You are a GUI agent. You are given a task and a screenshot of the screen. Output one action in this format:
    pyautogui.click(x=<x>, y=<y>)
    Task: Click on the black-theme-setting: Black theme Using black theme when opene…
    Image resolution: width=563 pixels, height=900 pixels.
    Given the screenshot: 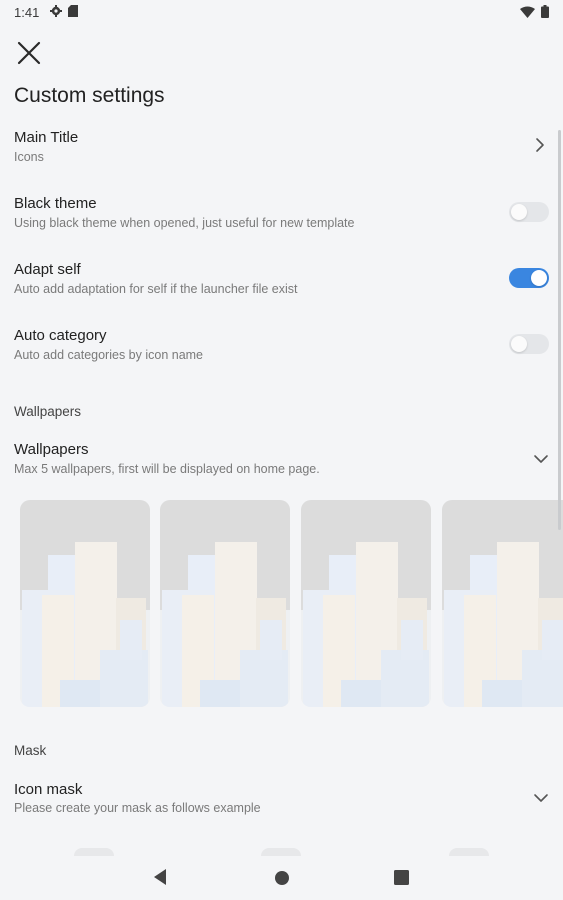 What is the action you would take?
    pyautogui.click(x=281, y=215)
    